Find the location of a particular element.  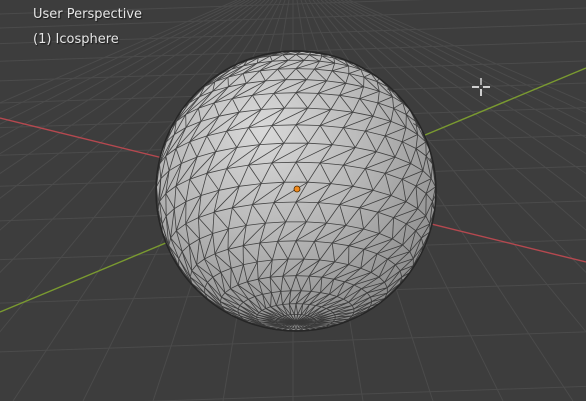

active-object-label: (1) Icosphere is located at coordinates (76, 39).